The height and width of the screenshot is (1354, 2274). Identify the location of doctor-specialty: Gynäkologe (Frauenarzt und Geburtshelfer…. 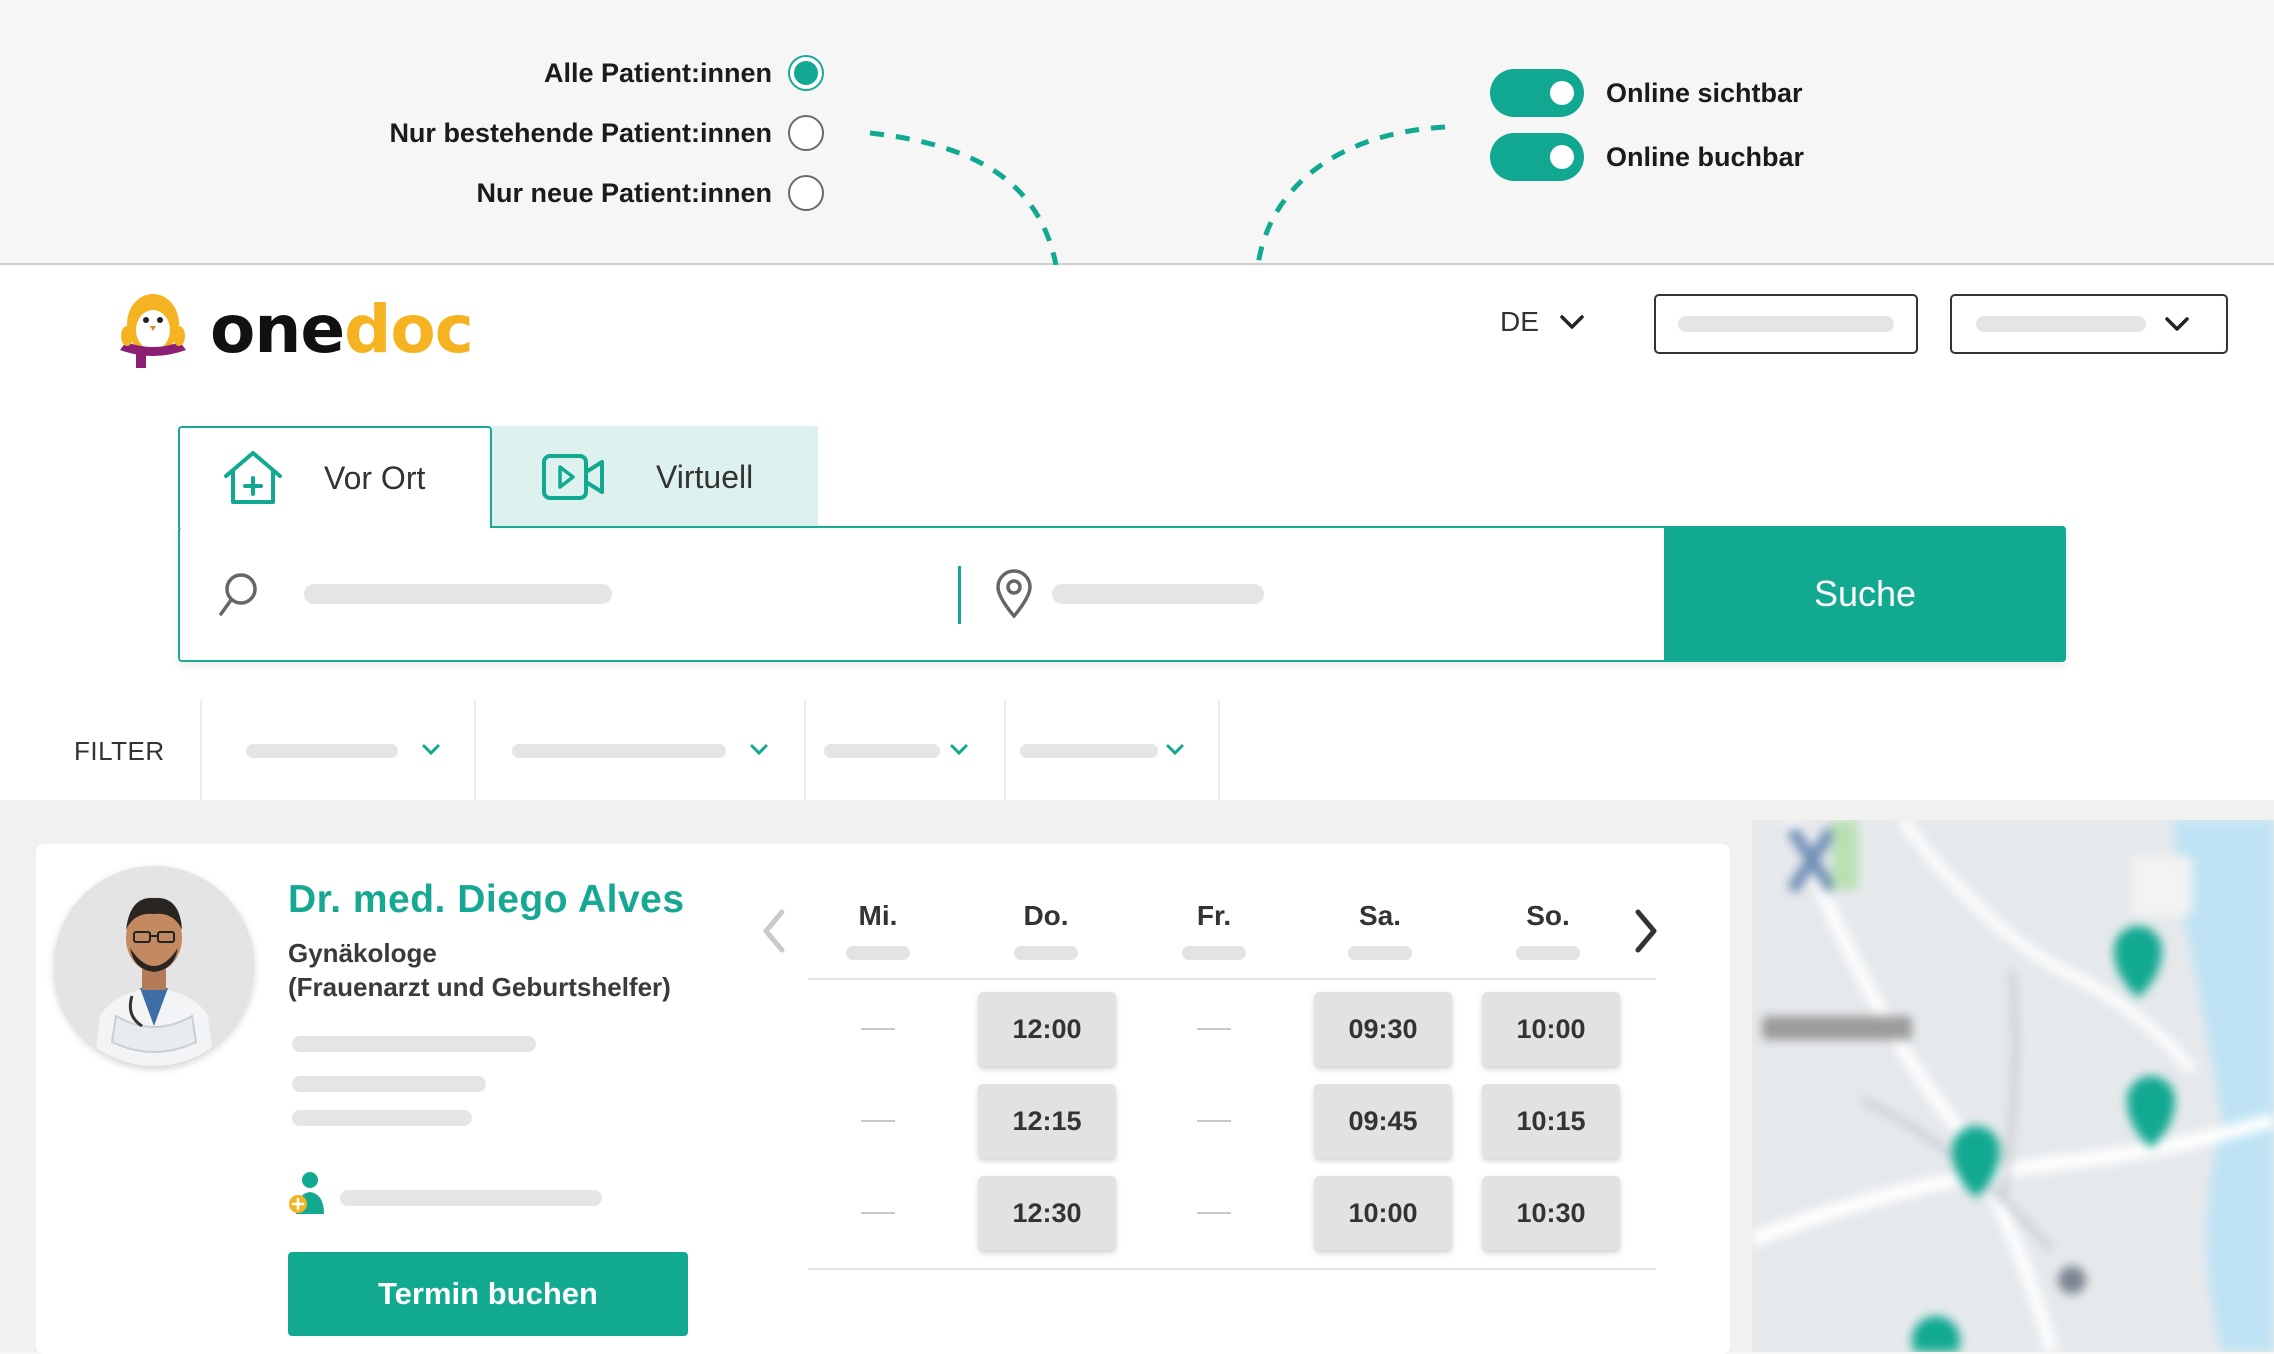
(479, 970).